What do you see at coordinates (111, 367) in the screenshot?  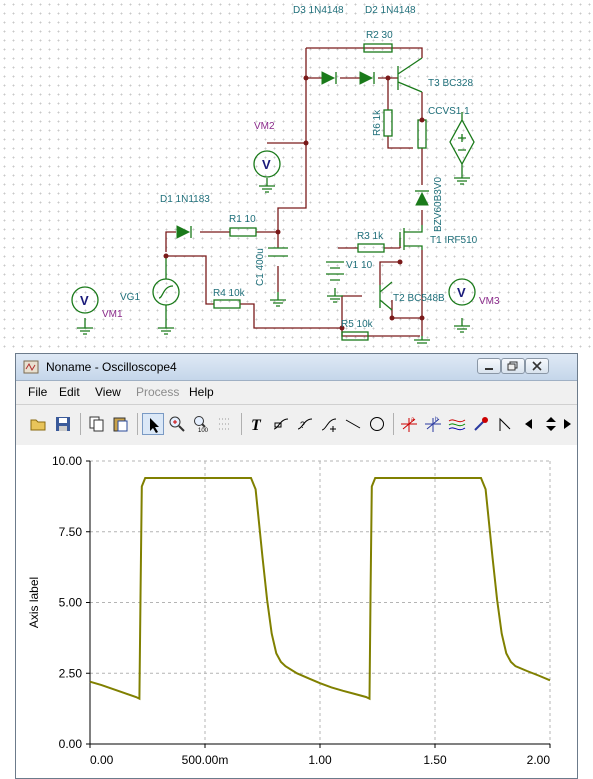 I see `window-title: Noname - Oscilloscope4` at bounding box center [111, 367].